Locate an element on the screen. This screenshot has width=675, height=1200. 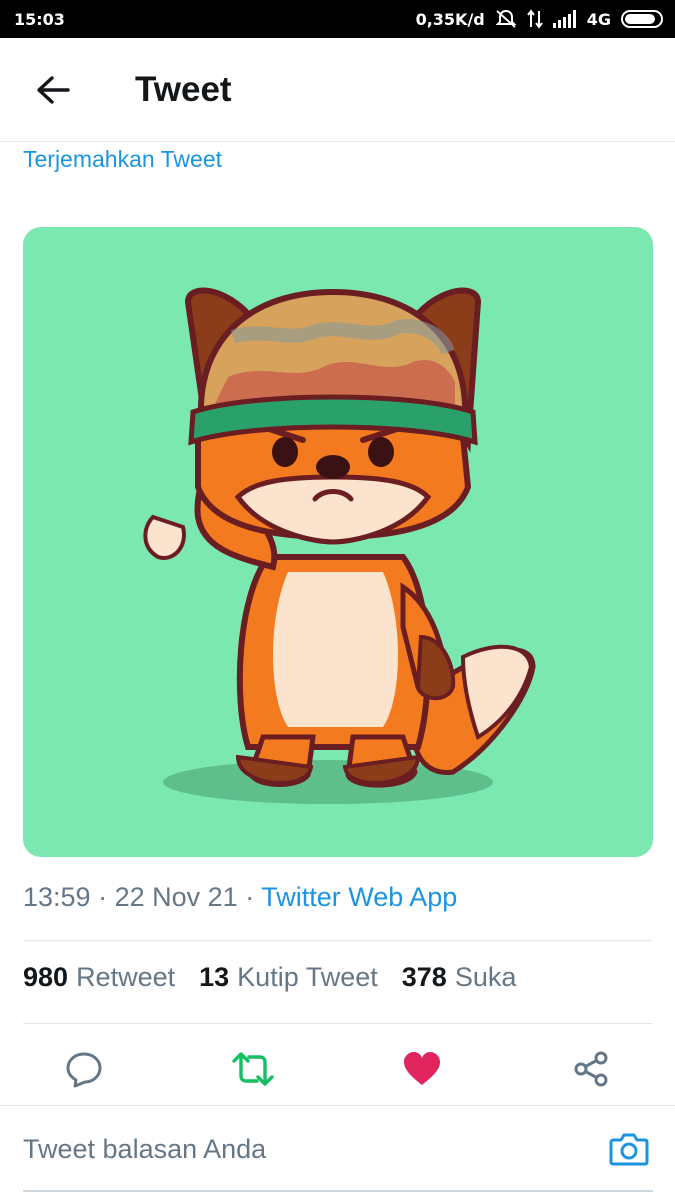
share-button is located at coordinates (591, 1069).